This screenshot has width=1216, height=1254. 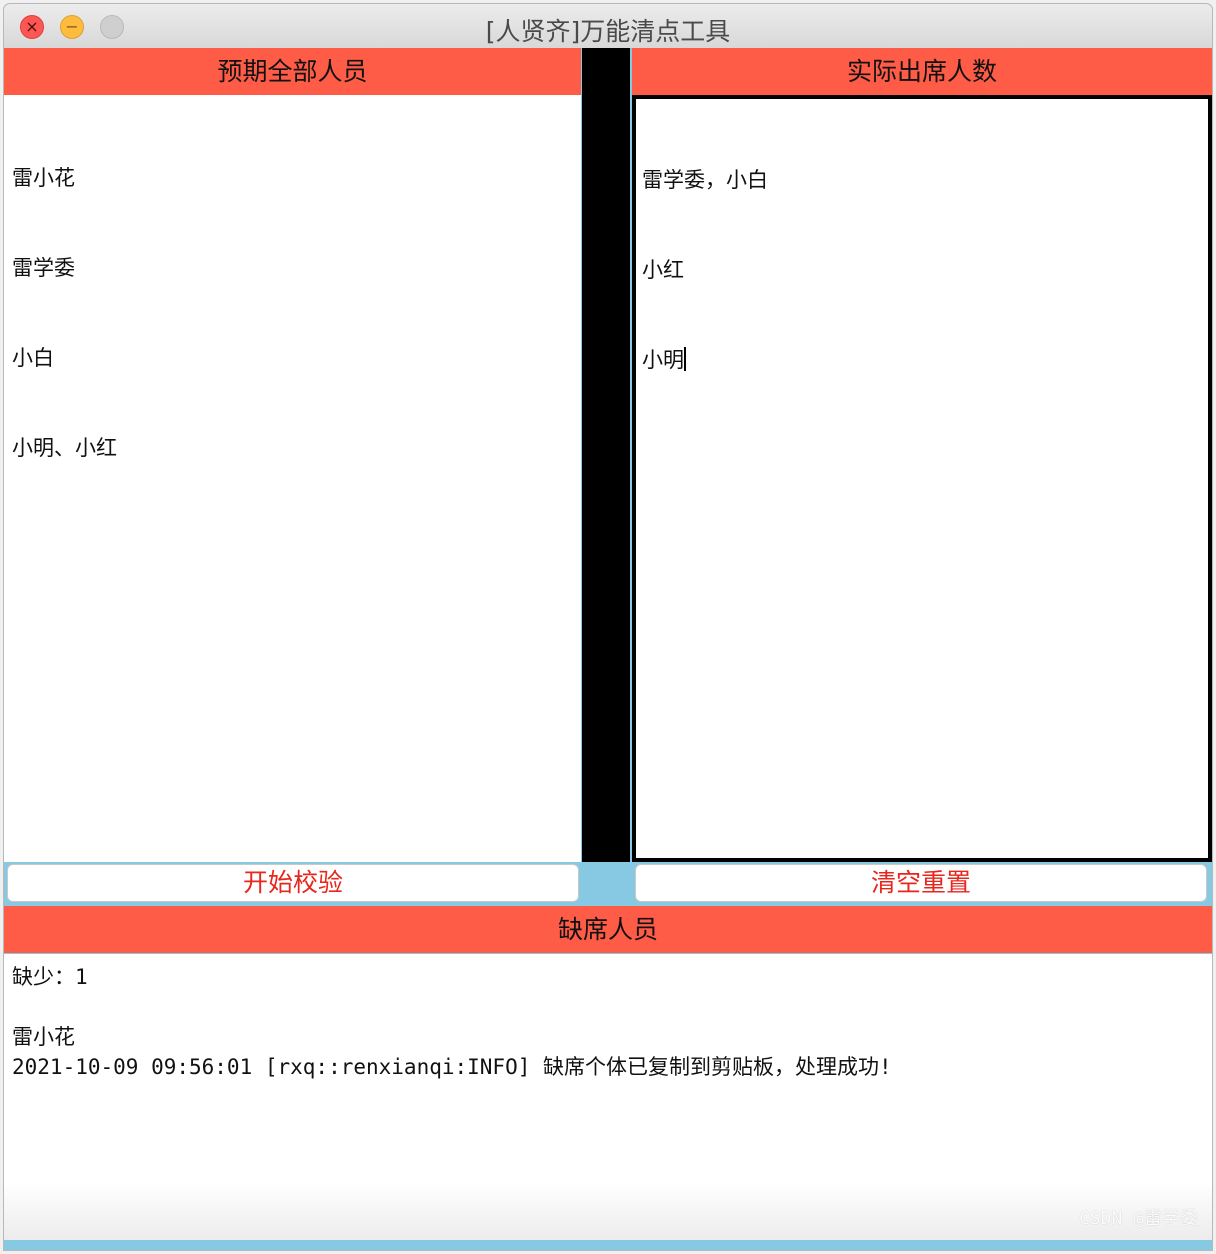 What do you see at coordinates (292, 71) in the screenshot?
I see `expected-header: 预期全部人员` at bounding box center [292, 71].